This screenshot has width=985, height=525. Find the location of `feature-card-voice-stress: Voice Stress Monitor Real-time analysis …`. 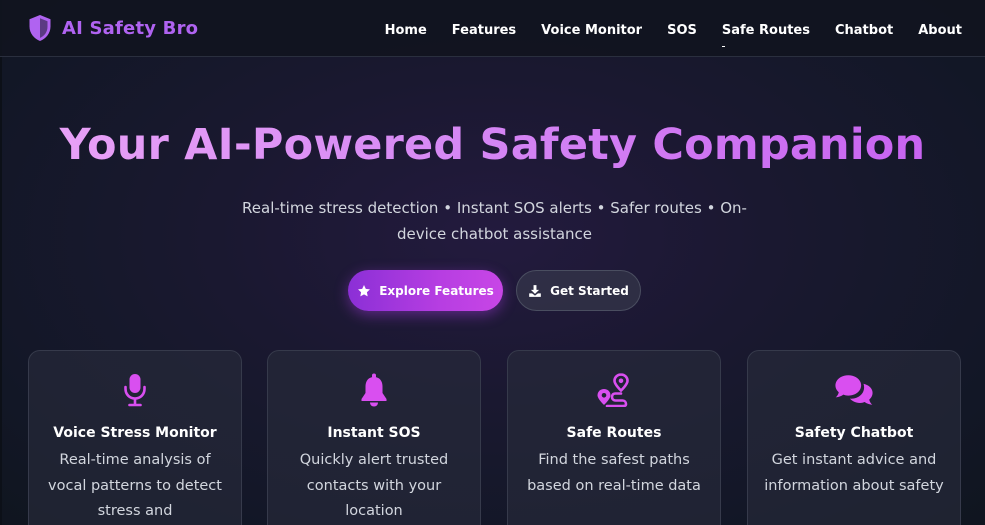

feature-card-voice-stress: Voice Stress Monitor Real-time analysis … is located at coordinates (135, 437).